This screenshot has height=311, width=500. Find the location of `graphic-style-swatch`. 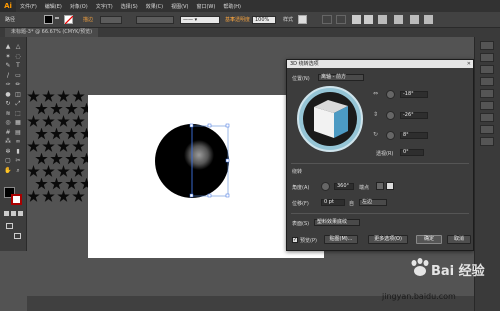

graphic-style-swatch is located at coordinates (302, 19).